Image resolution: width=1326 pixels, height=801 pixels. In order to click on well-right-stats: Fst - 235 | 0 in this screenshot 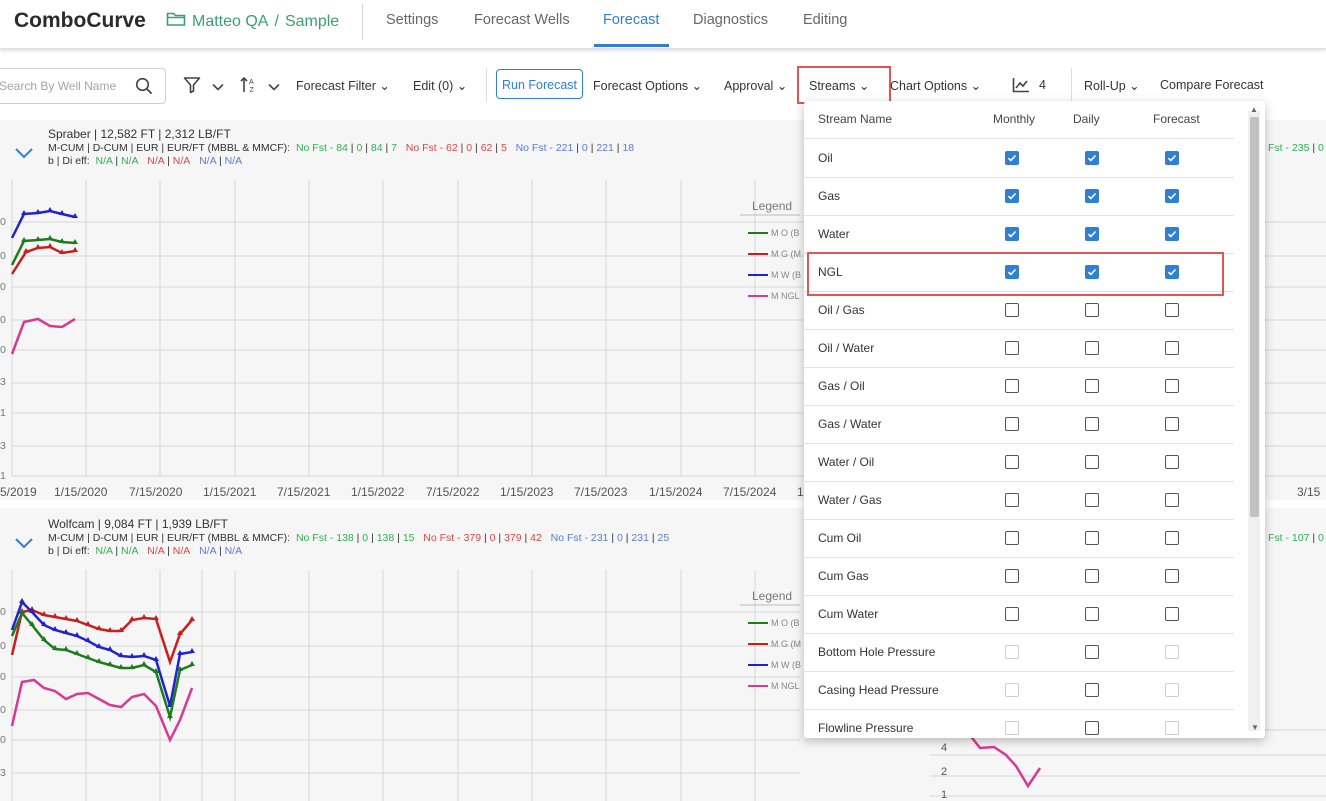, I will do `click(1296, 148)`.